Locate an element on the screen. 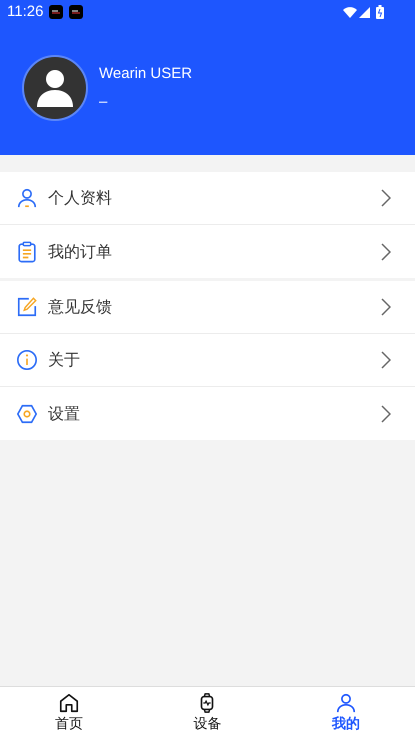 This screenshot has width=415, height=738. avatar-icon is located at coordinates (55, 88).